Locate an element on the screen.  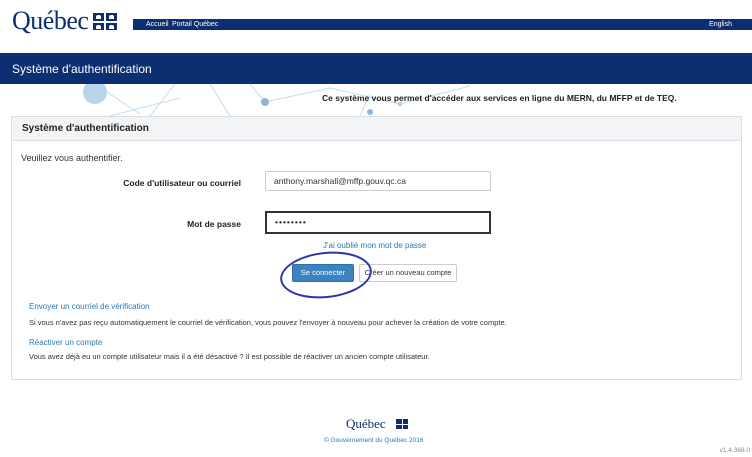
top-nav-bar: Accueil Portail Québec English is located at coordinates (442, 24).